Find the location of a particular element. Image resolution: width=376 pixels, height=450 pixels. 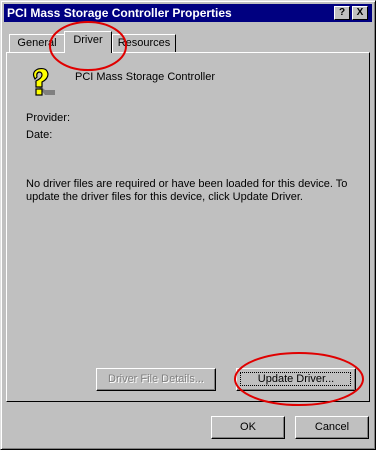

tab-driver: Driver is located at coordinates (88, 42).